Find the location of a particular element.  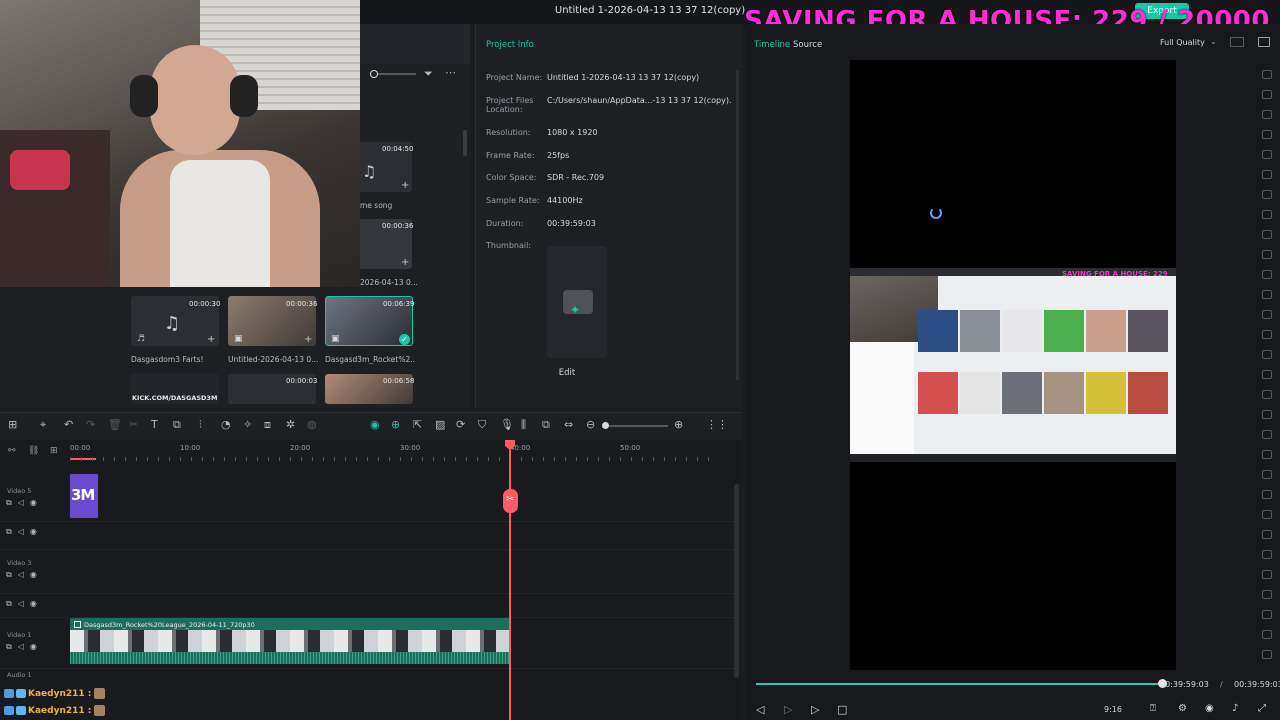

fit-icon: ⇔ is located at coordinates (568, 424).